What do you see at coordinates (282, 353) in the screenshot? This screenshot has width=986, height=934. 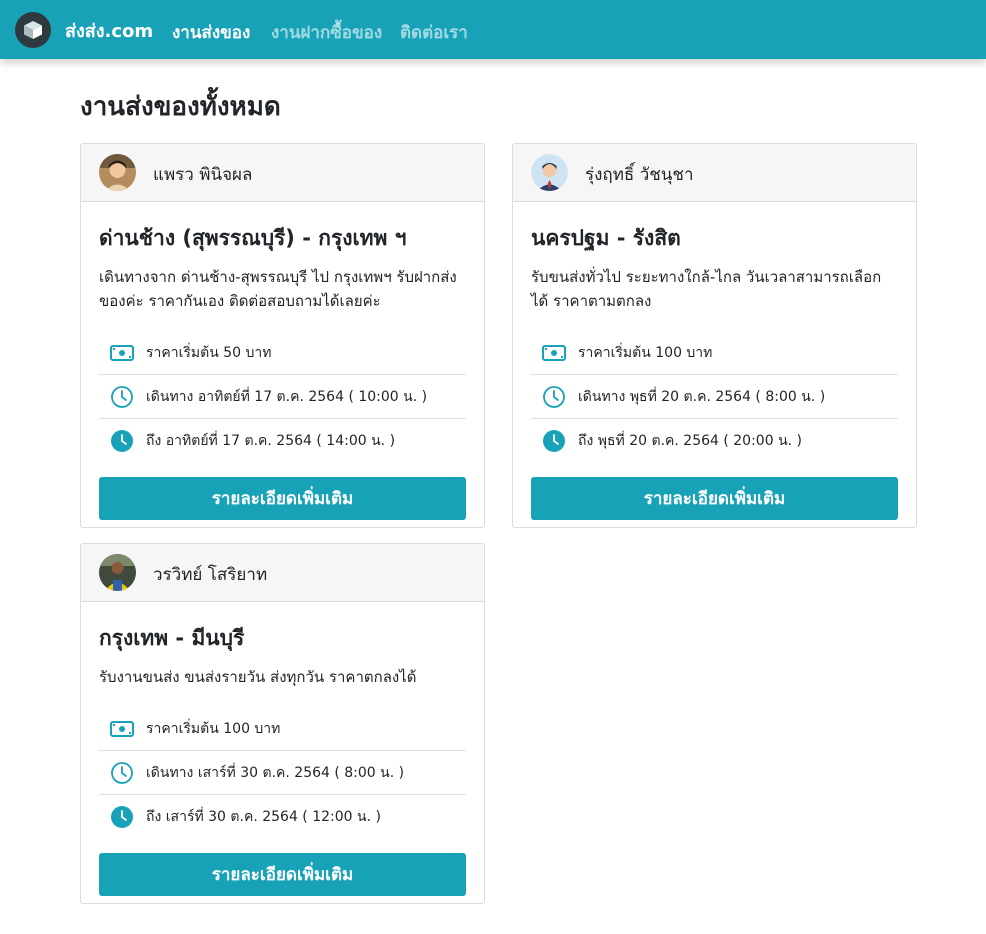 I see `price-row: ราคาเริ่มต้น 50 บาท` at bounding box center [282, 353].